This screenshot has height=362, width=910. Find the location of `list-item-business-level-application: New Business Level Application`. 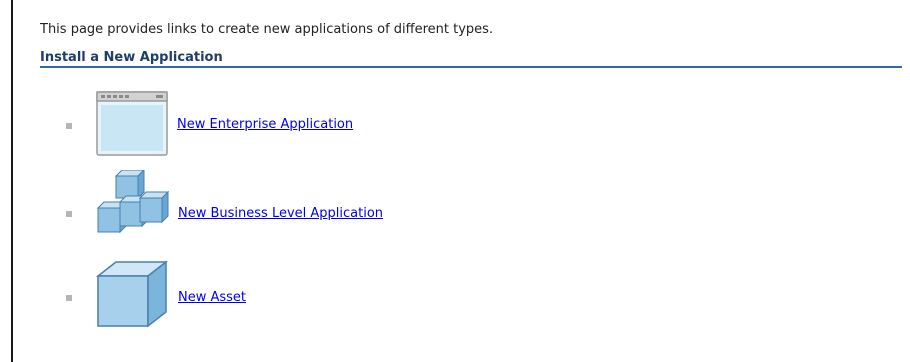

list-item-business-level-application: New Business Level Application is located at coordinates (360, 207).